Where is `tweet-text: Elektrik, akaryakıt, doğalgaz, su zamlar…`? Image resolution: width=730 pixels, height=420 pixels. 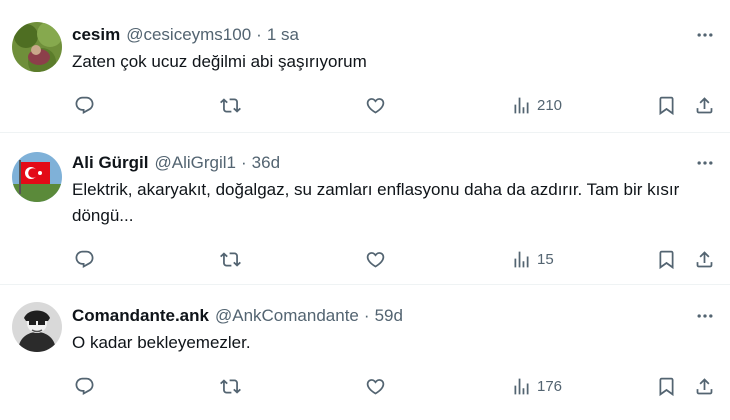
tweet-text: Elektrik, akaryakıt, doğalgaz, su zamlar… is located at coordinates (376, 202).